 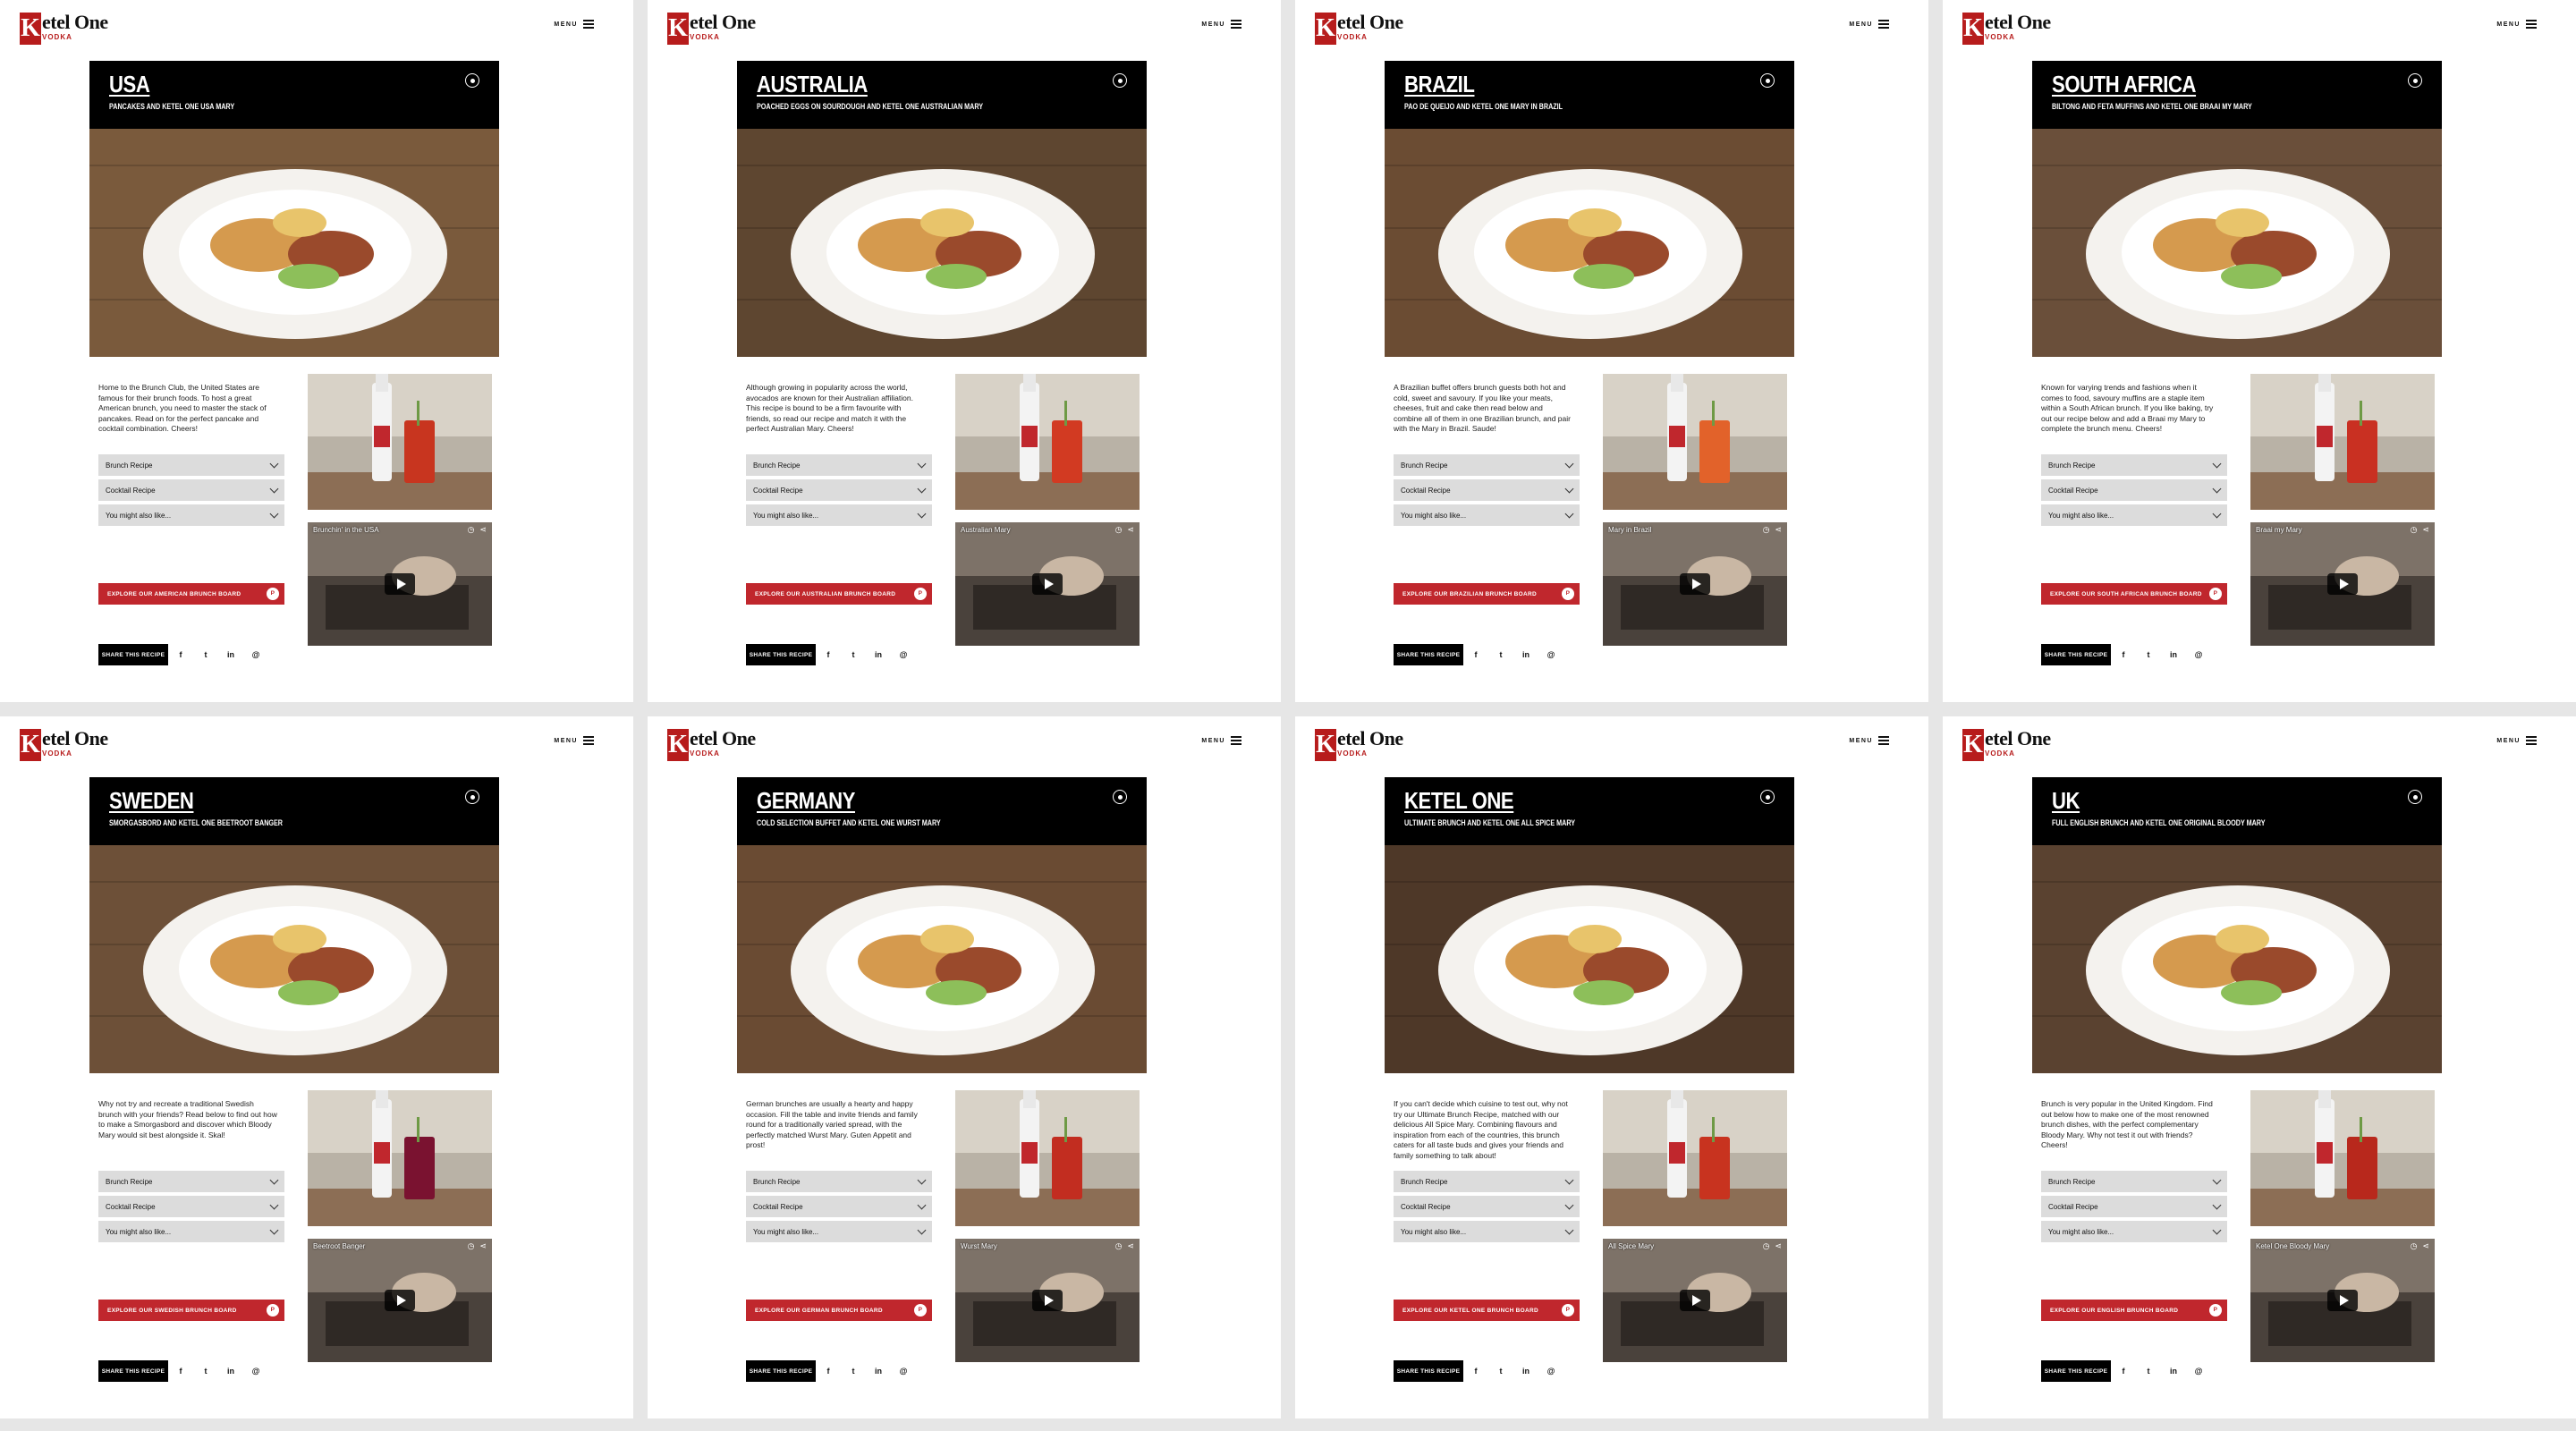 I want to click on video-player: All Spice Mary ◷ ⋖, so click(x=1695, y=1301).